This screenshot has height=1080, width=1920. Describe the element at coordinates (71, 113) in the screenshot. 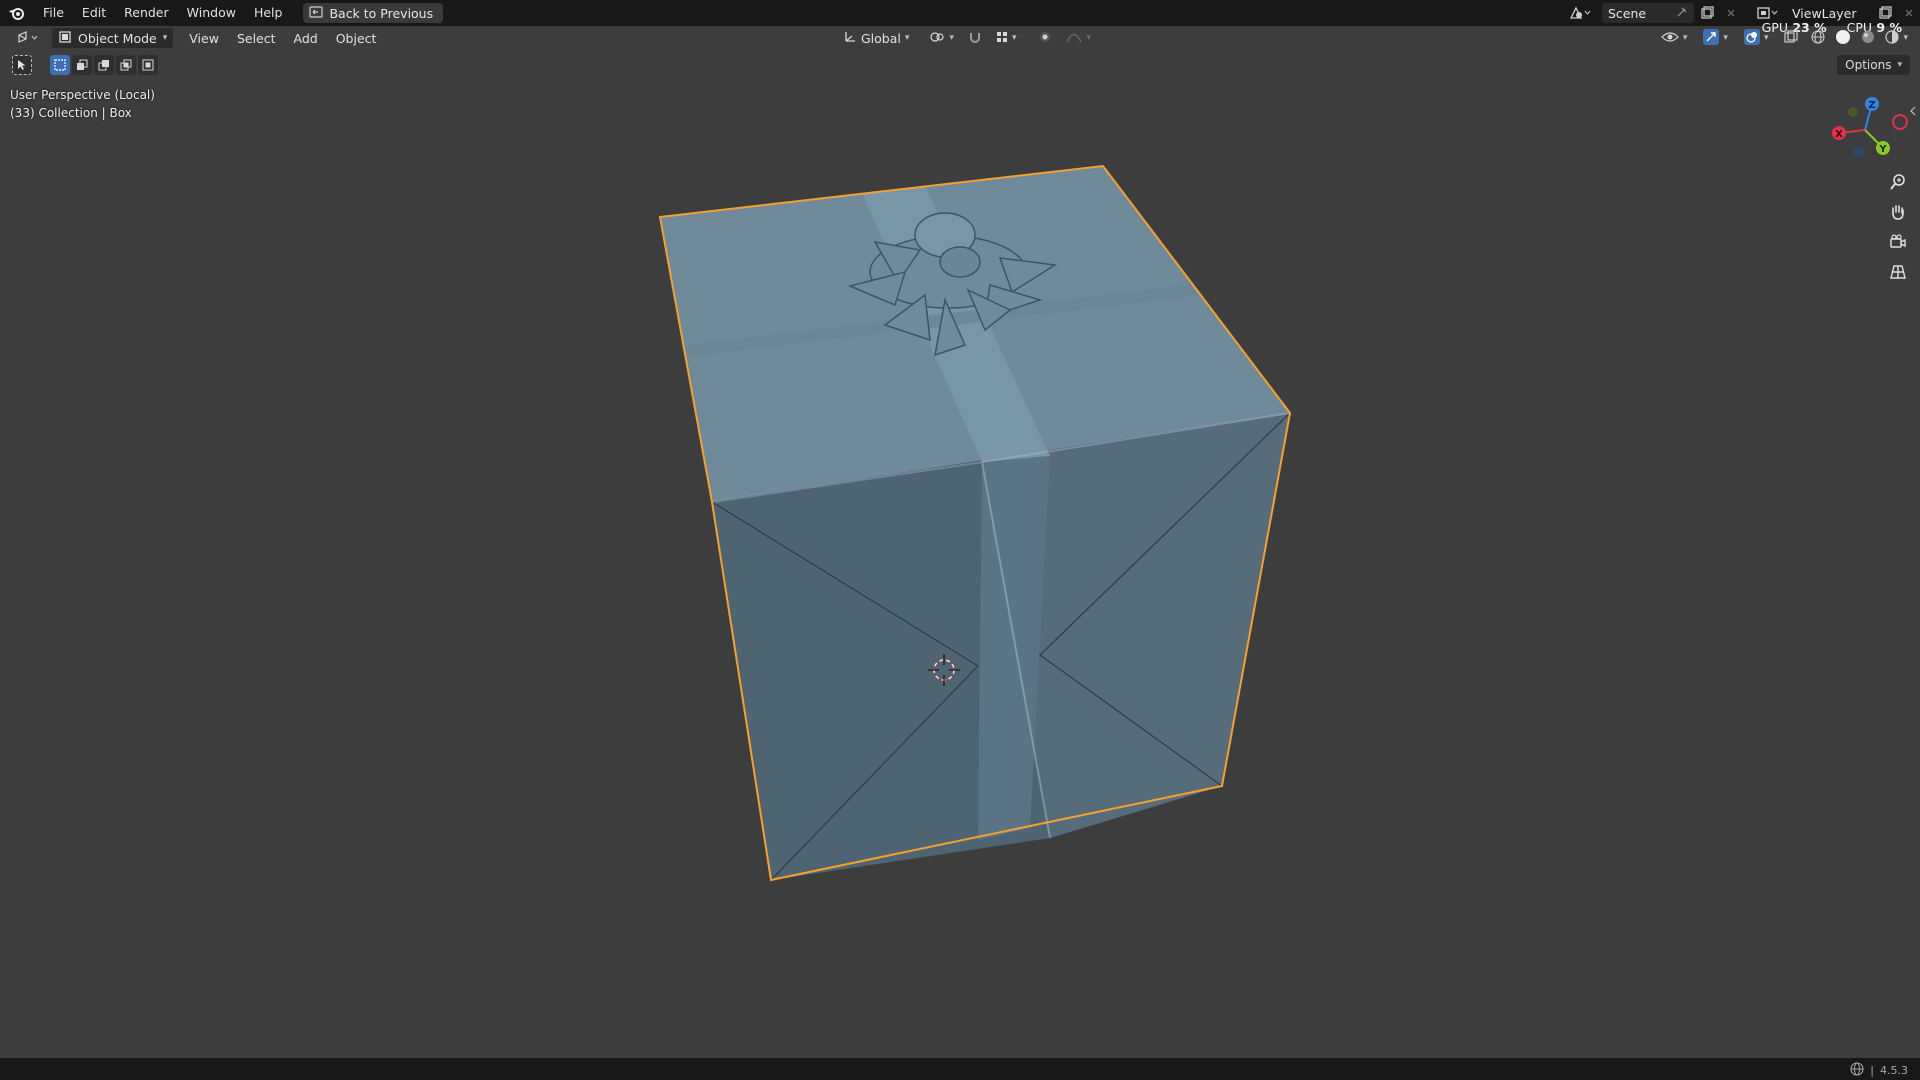

I see `active-collection-label: (33) Collection | Box` at that location.